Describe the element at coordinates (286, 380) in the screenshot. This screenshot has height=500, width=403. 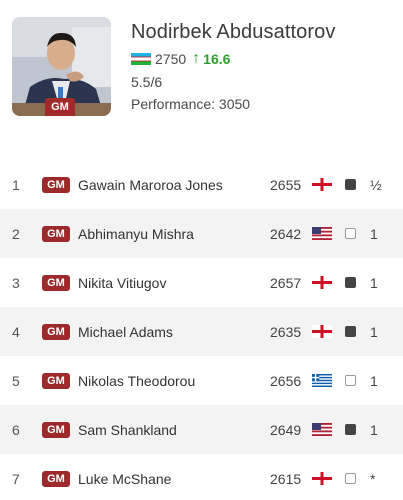
I see `opponent-rating: 2656` at that location.